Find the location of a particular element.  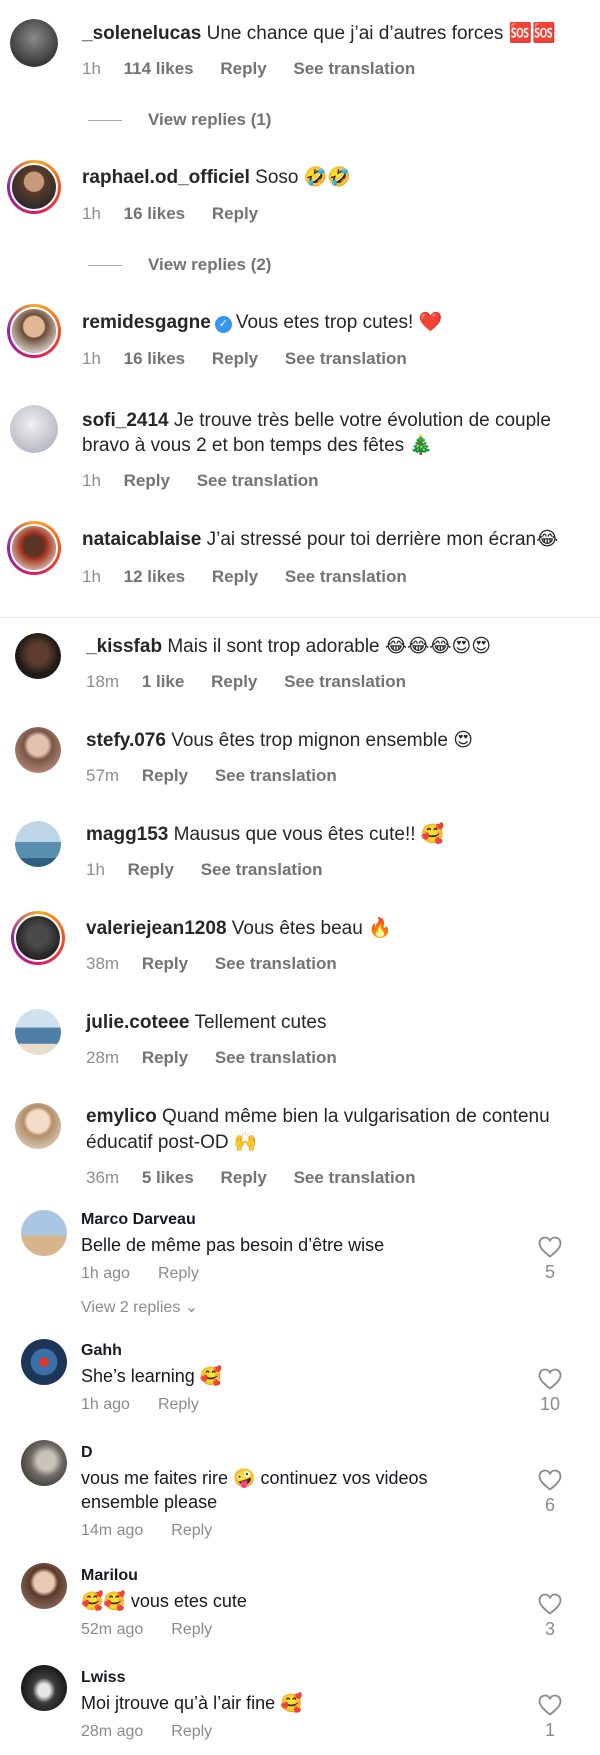

comment-text-line: raphael.od_officiel Soso 🤣🤣 is located at coordinates (216, 177).